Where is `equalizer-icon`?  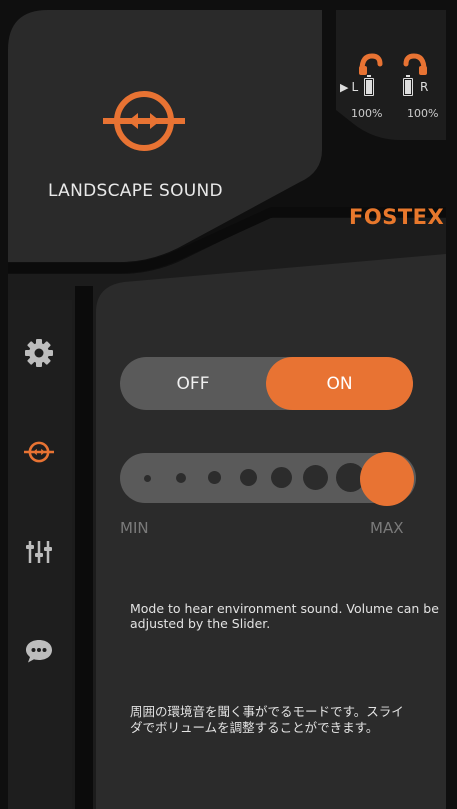
equalizer-icon is located at coordinates (39, 552).